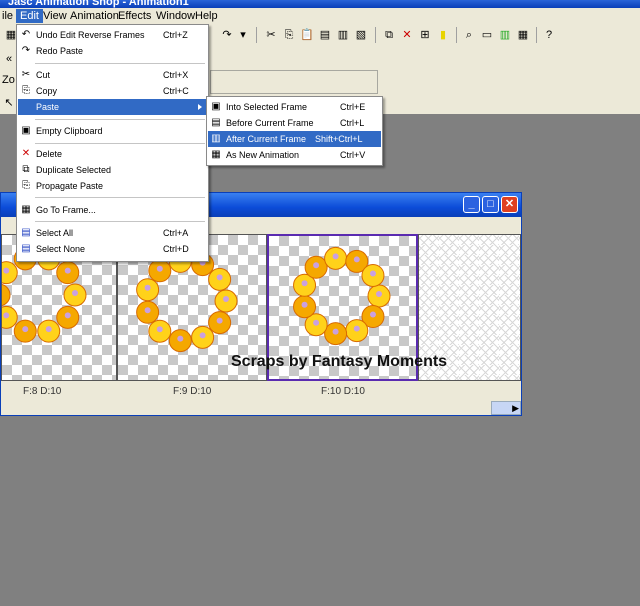  What do you see at coordinates (490, 204) in the screenshot?
I see `maximize-icon: □` at bounding box center [490, 204].